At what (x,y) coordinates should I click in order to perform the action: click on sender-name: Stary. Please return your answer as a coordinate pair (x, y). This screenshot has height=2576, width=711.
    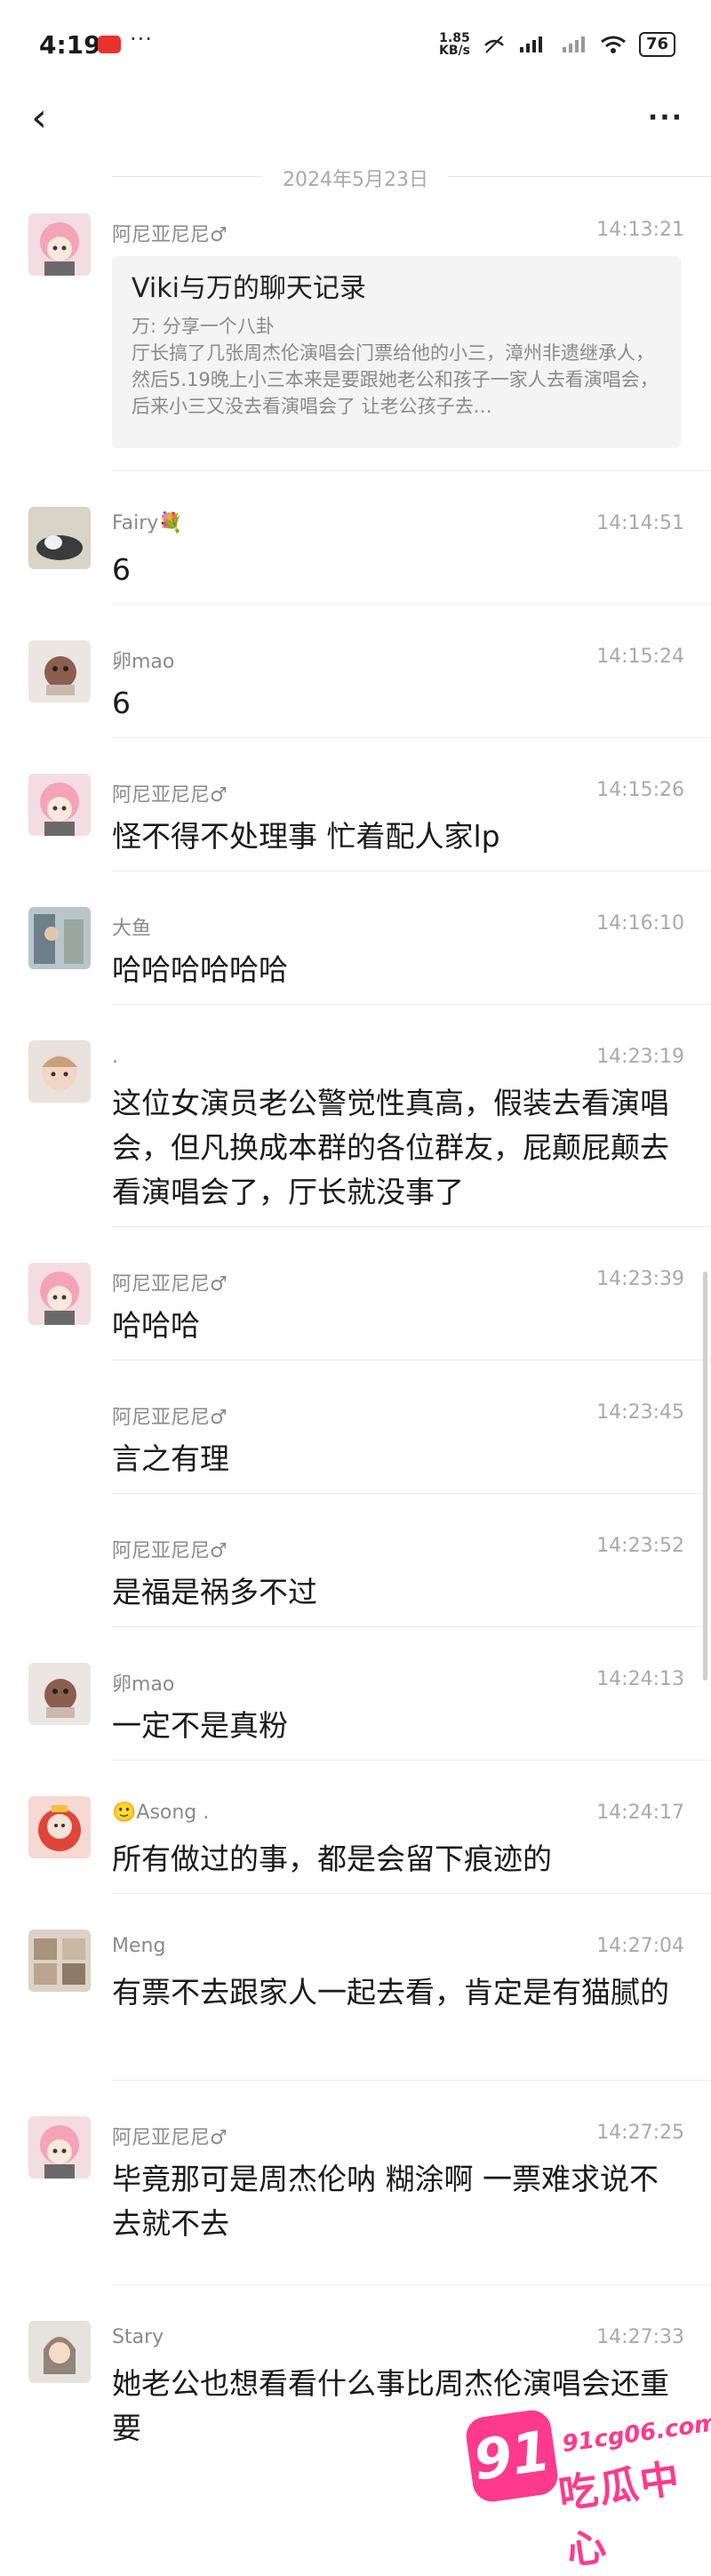
    Looking at the image, I should click on (138, 2337).